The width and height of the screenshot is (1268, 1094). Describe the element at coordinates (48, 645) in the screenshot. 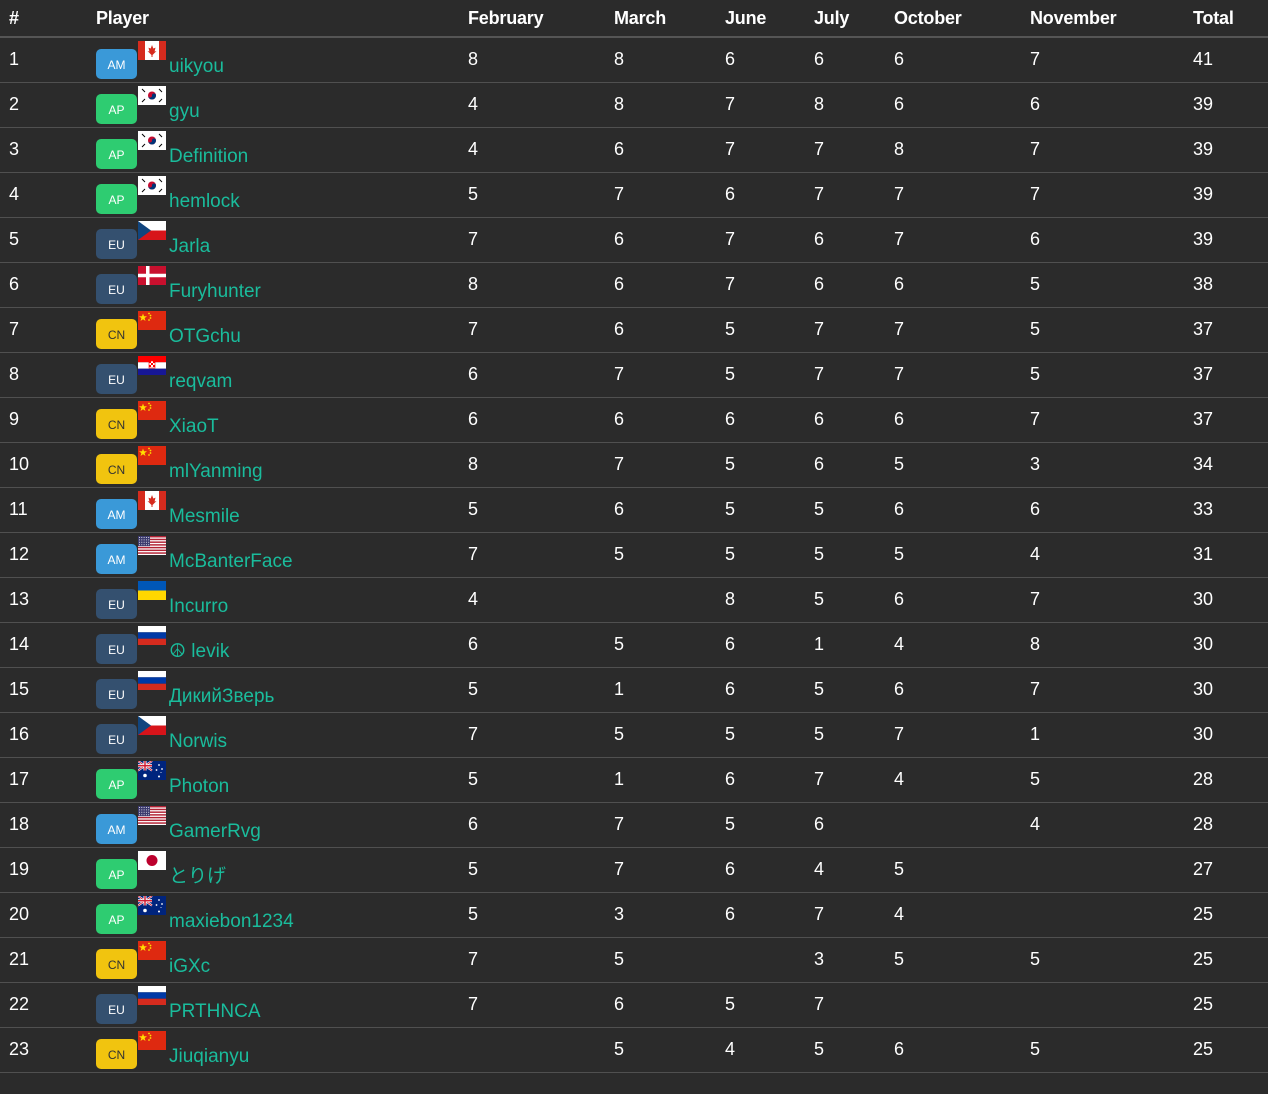

I see `rank-cell: 14` at that location.